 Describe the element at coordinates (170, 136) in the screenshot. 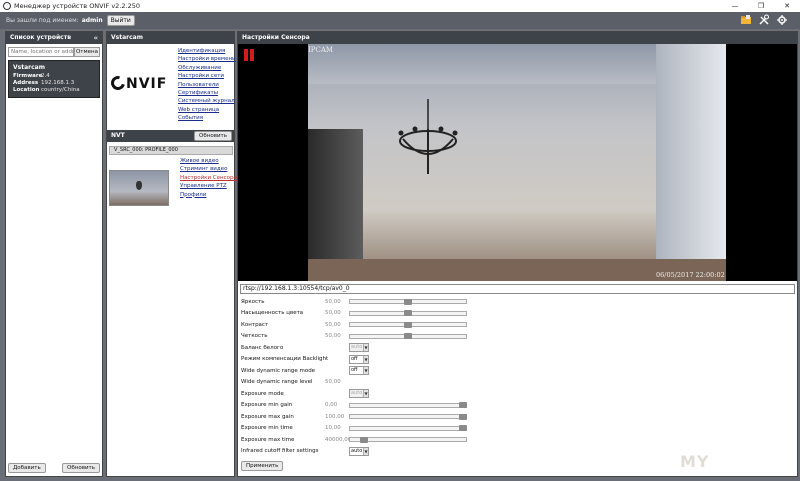

I see `nvt-header: NVT Обновить` at that location.